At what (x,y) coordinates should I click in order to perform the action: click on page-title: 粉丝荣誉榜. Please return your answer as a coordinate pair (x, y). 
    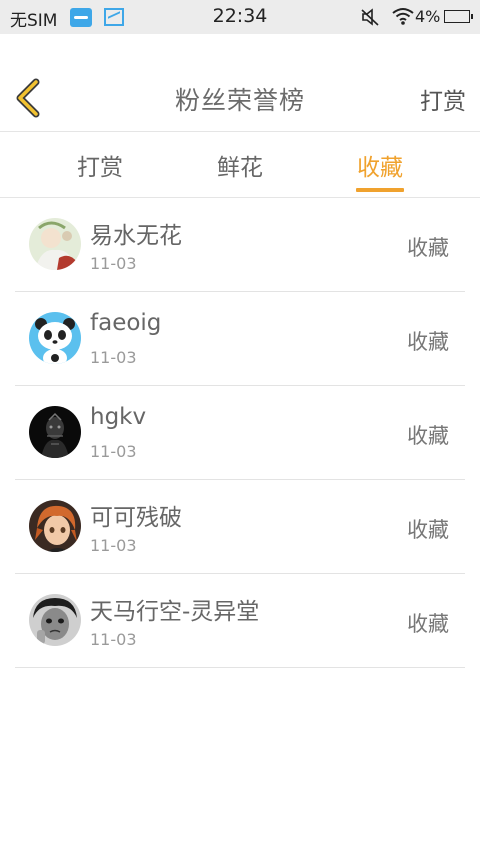
    Looking at the image, I should click on (239, 100).